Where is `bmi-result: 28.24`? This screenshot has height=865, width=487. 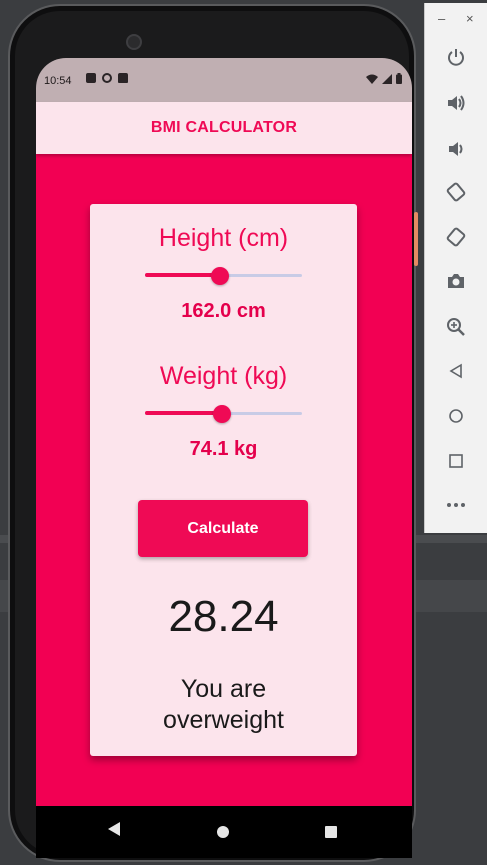
bmi-result: 28.24 is located at coordinates (223, 616).